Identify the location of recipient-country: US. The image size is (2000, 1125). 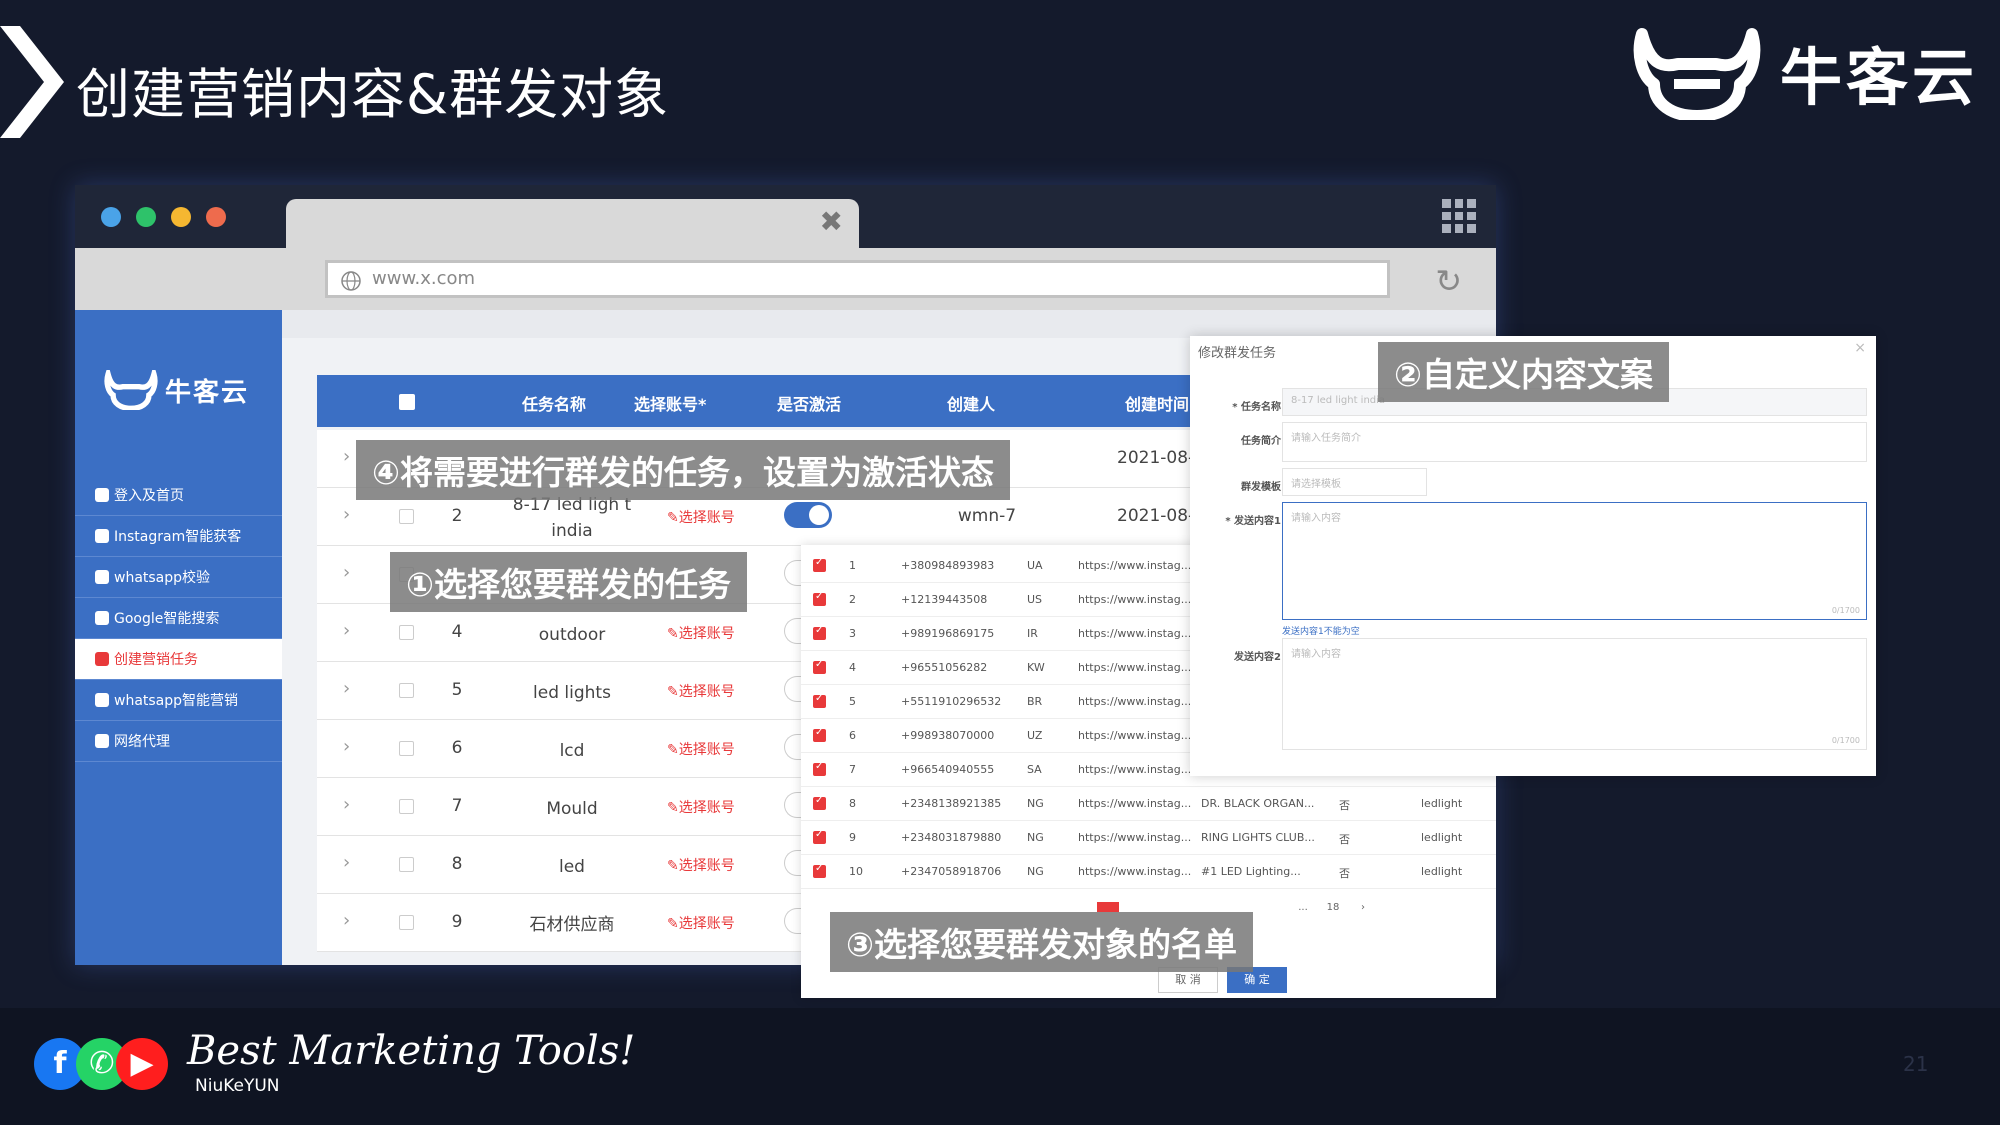
(1035, 599).